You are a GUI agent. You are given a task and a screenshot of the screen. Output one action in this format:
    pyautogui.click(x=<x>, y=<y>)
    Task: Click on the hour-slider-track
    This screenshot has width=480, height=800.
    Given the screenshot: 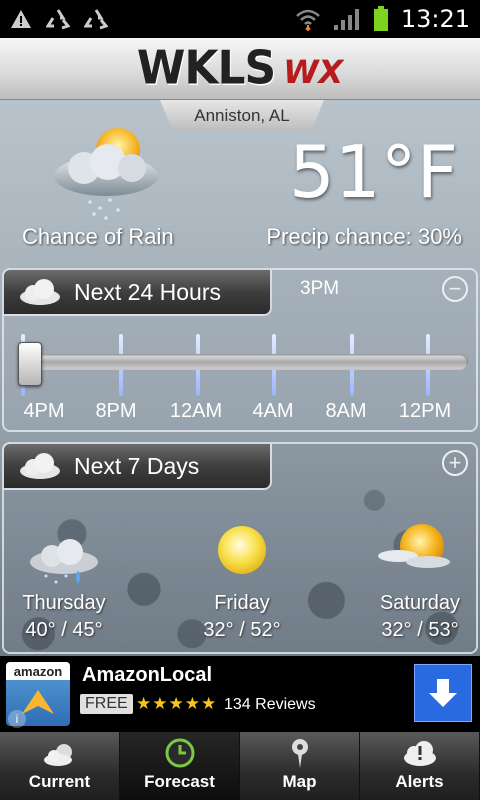 What is the action you would take?
    pyautogui.click(x=244, y=362)
    